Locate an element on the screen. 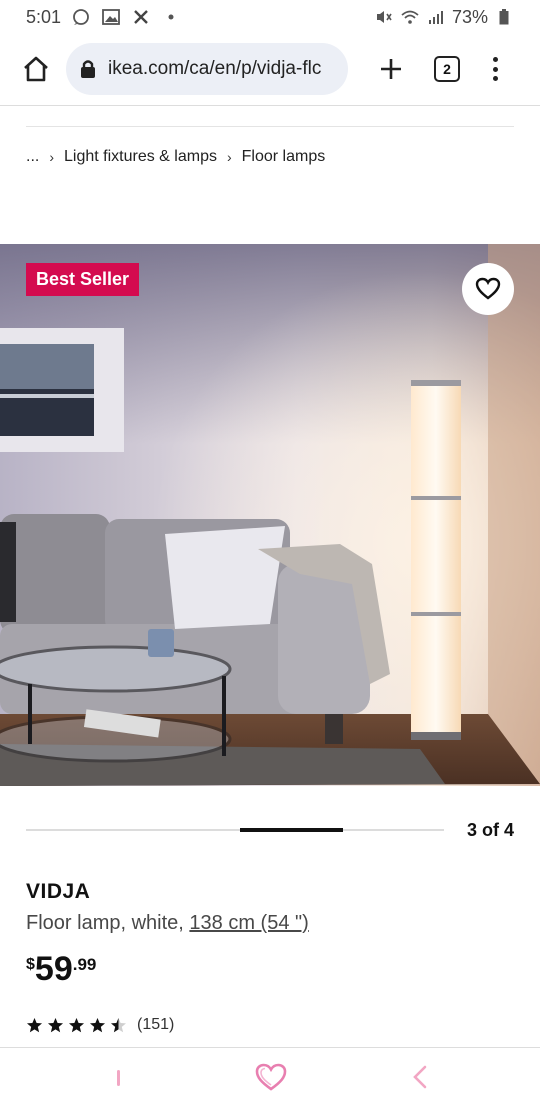 This screenshot has height=1110, width=540. bottom-nav is located at coordinates (270, 1078).